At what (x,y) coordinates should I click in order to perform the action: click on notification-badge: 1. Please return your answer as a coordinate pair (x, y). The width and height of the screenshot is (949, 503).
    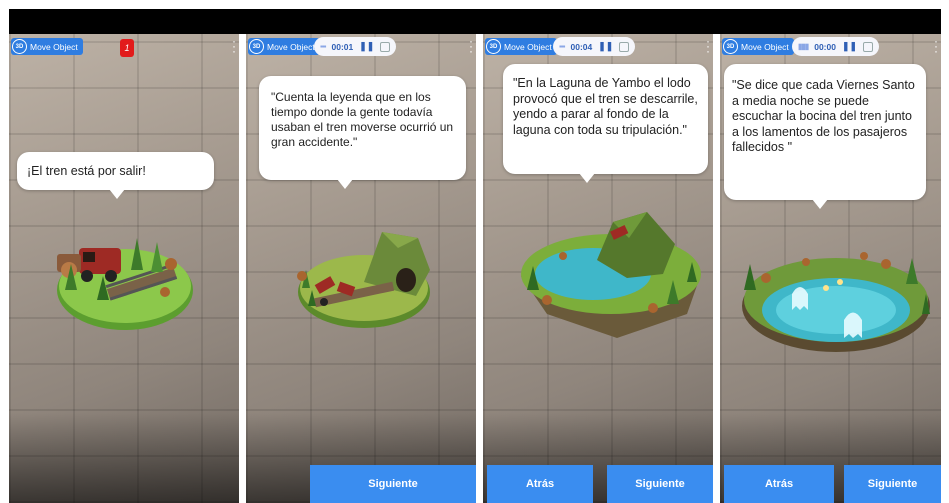
    Looking at the image, I should click on (127, 48).